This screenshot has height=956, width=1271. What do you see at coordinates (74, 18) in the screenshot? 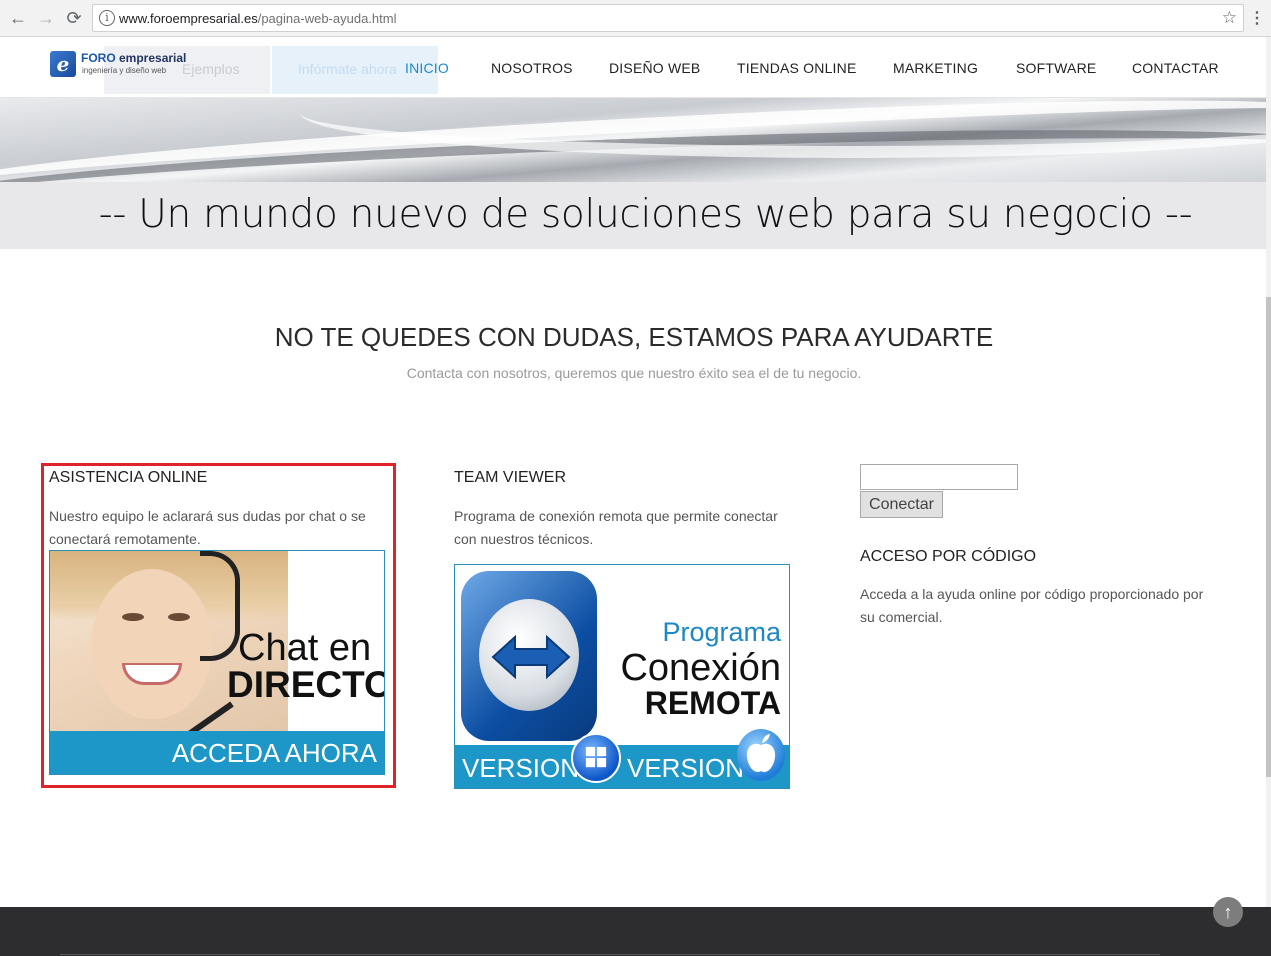
I see `reload-icon: ⟳` at bounding box center [74, 18].